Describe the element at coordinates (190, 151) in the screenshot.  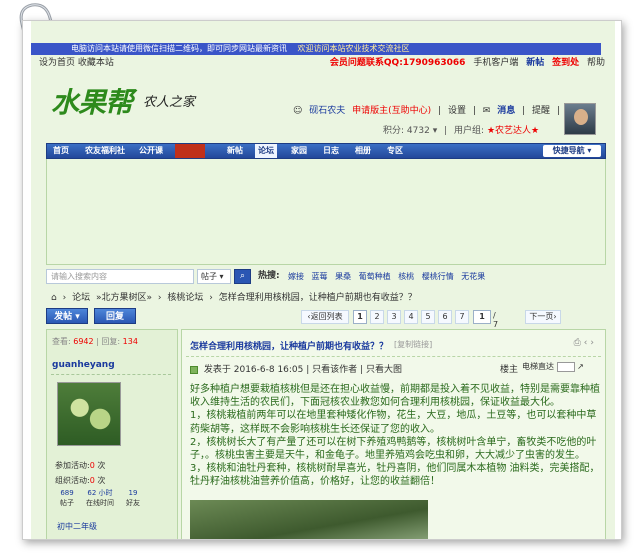
I see `nav-promo` at that location.